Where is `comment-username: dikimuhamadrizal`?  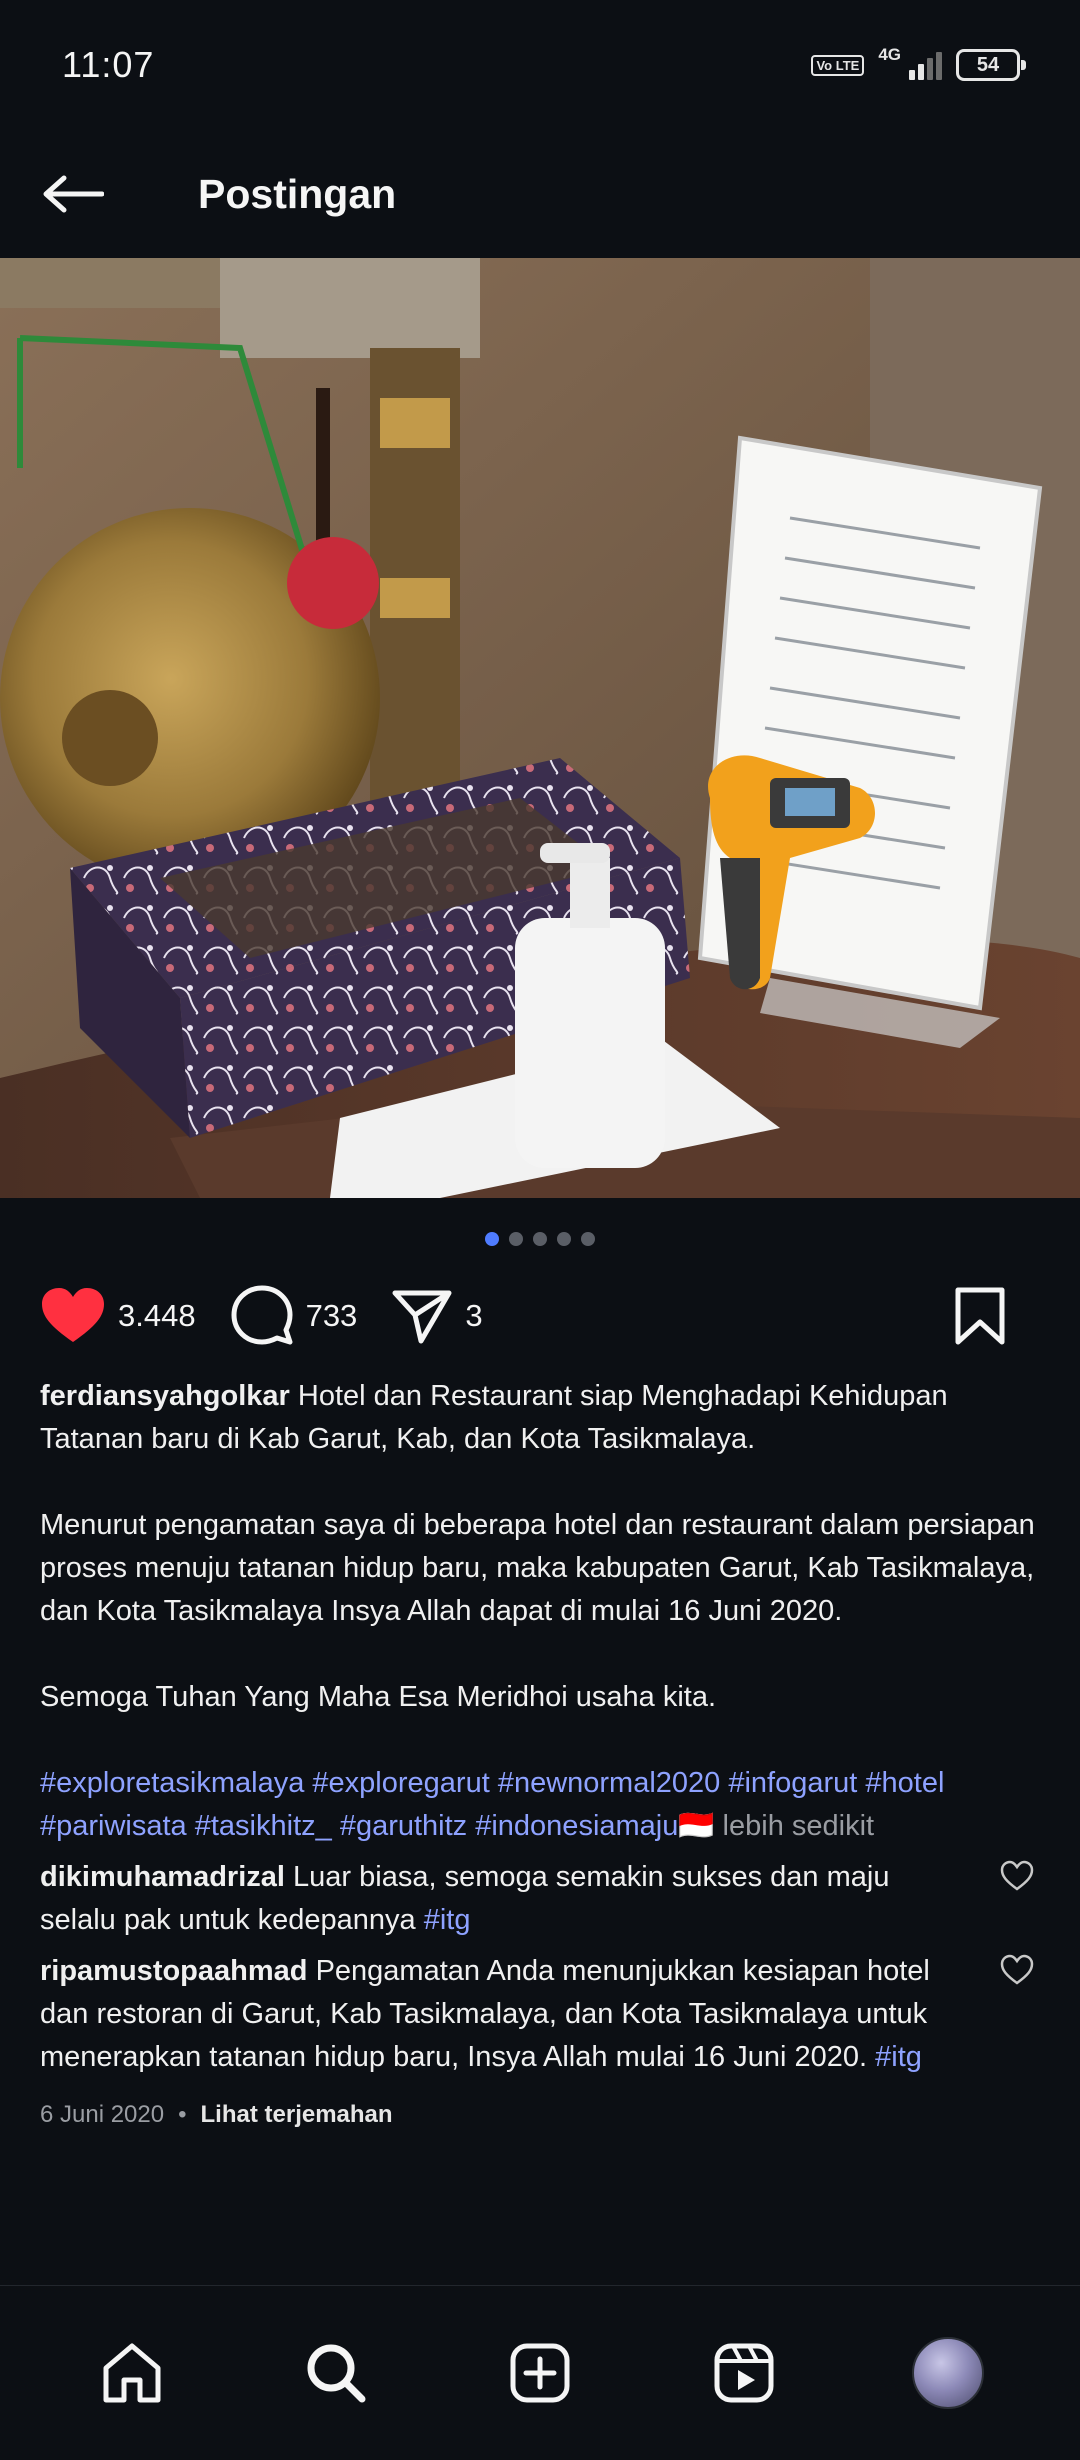 comment-username: dikimuhamadrizal is located at coordinates (162, 1877).